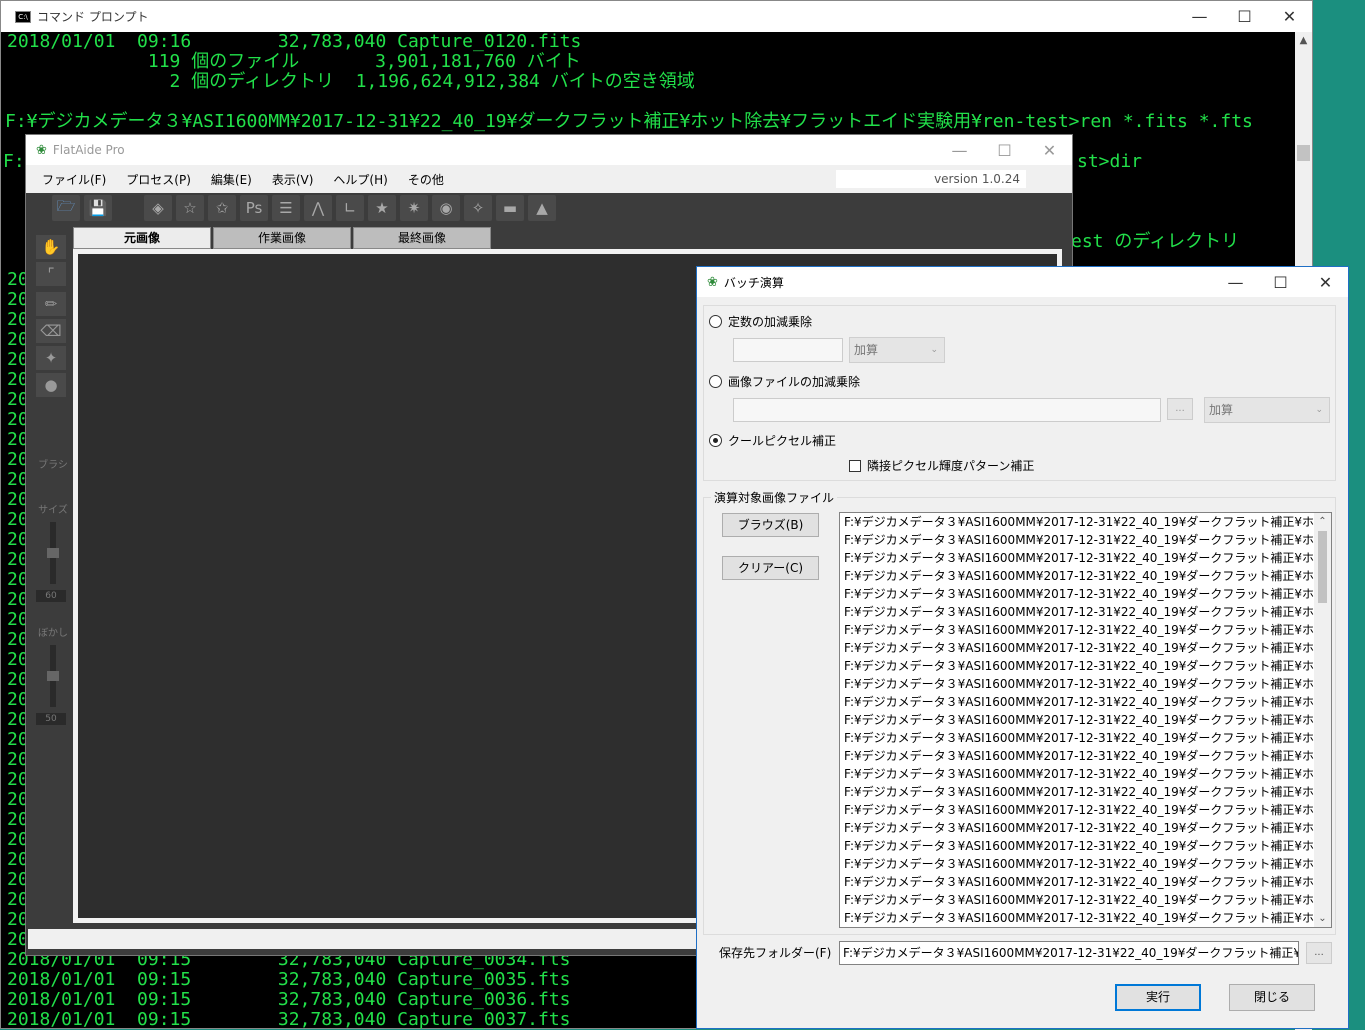  I want to click on star-half-icon: ✩, so click(222, 208).